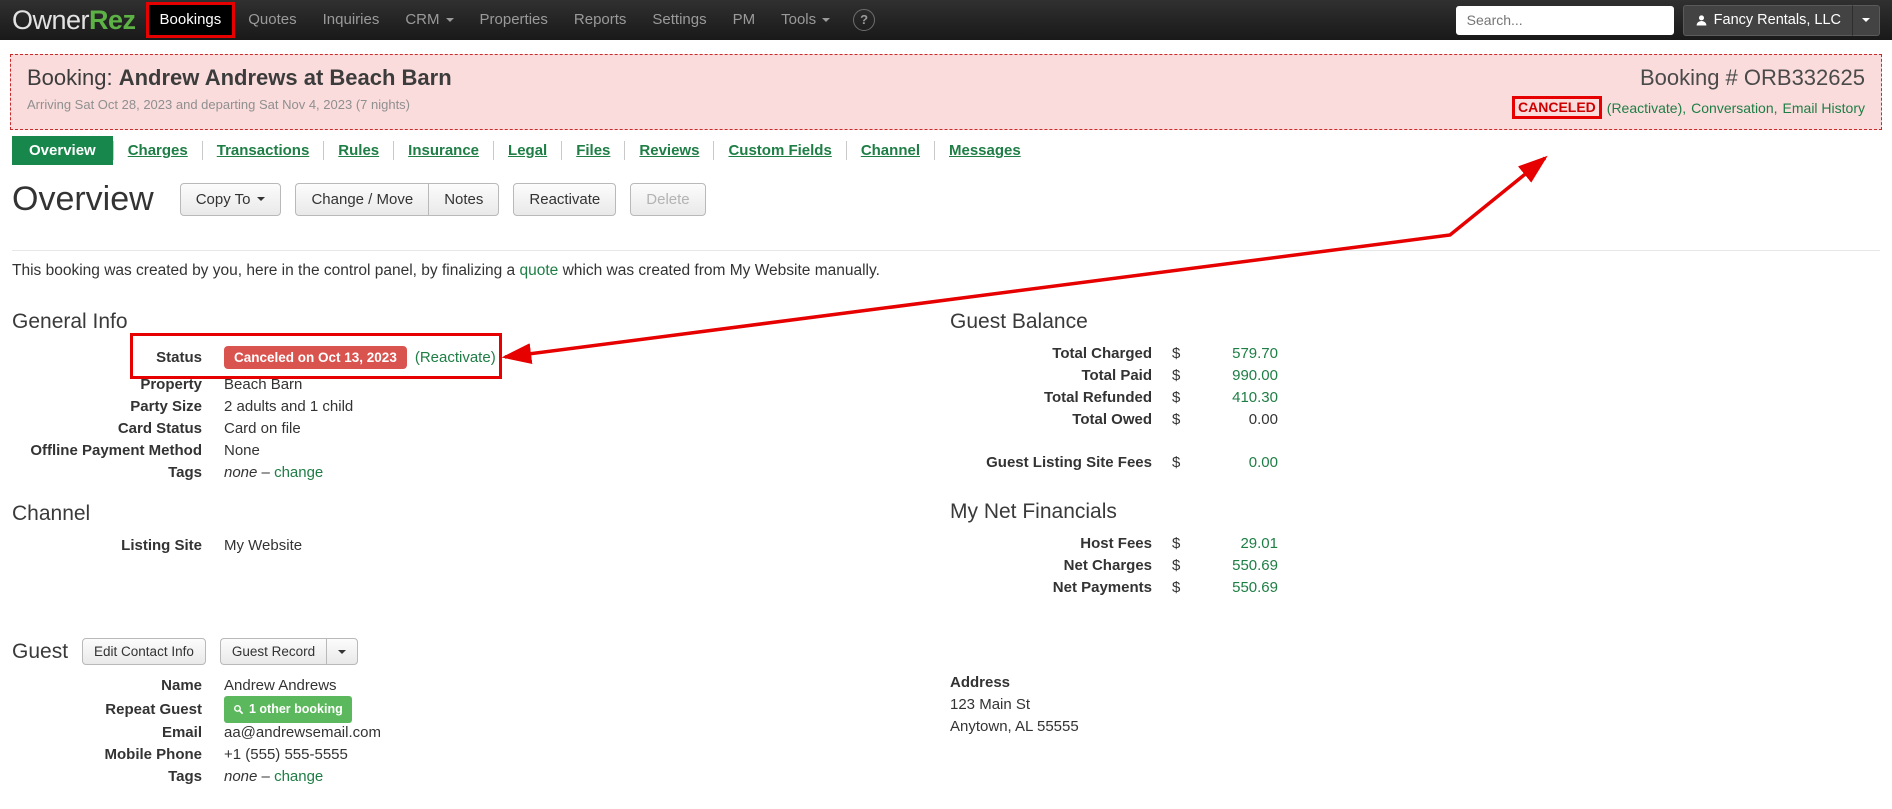 This screenshot has width=1892, height=809. What do you see at coordinates (422, 776) in the screenshot?
I see `guest-tags-row: Tags none – change` at bounding box center [422, 776].